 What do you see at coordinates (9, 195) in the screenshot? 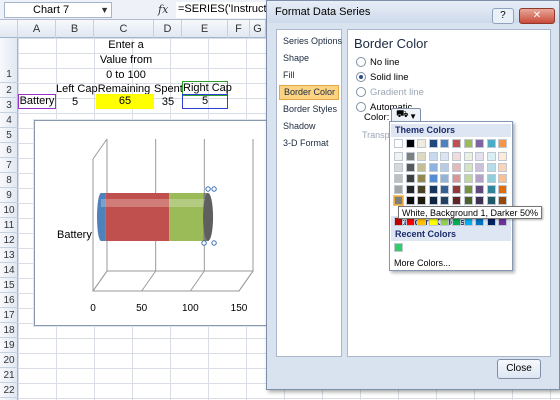
I see `row-header: 9` at bounding box center [9, 195].